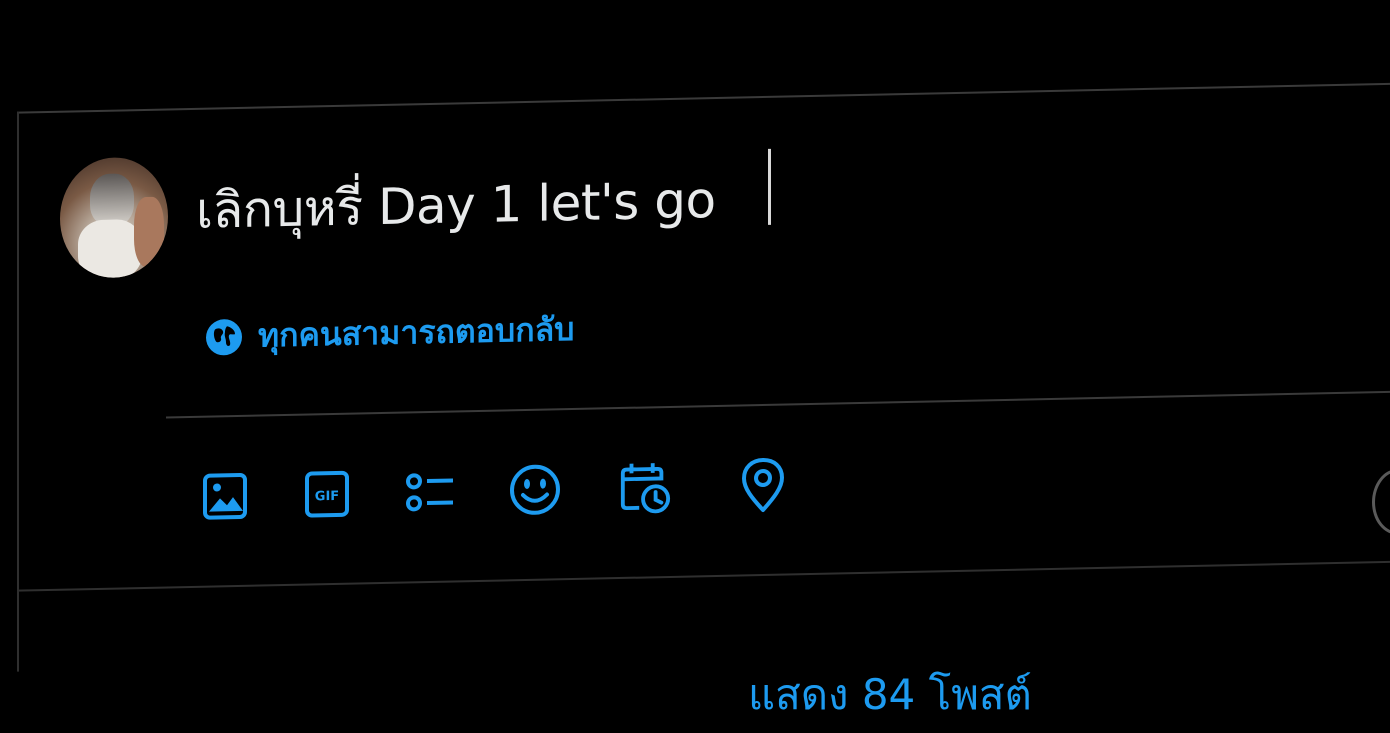 The height and width of the screenshot is (733, 1390). I want to click on image-icon, so click(225, 496).